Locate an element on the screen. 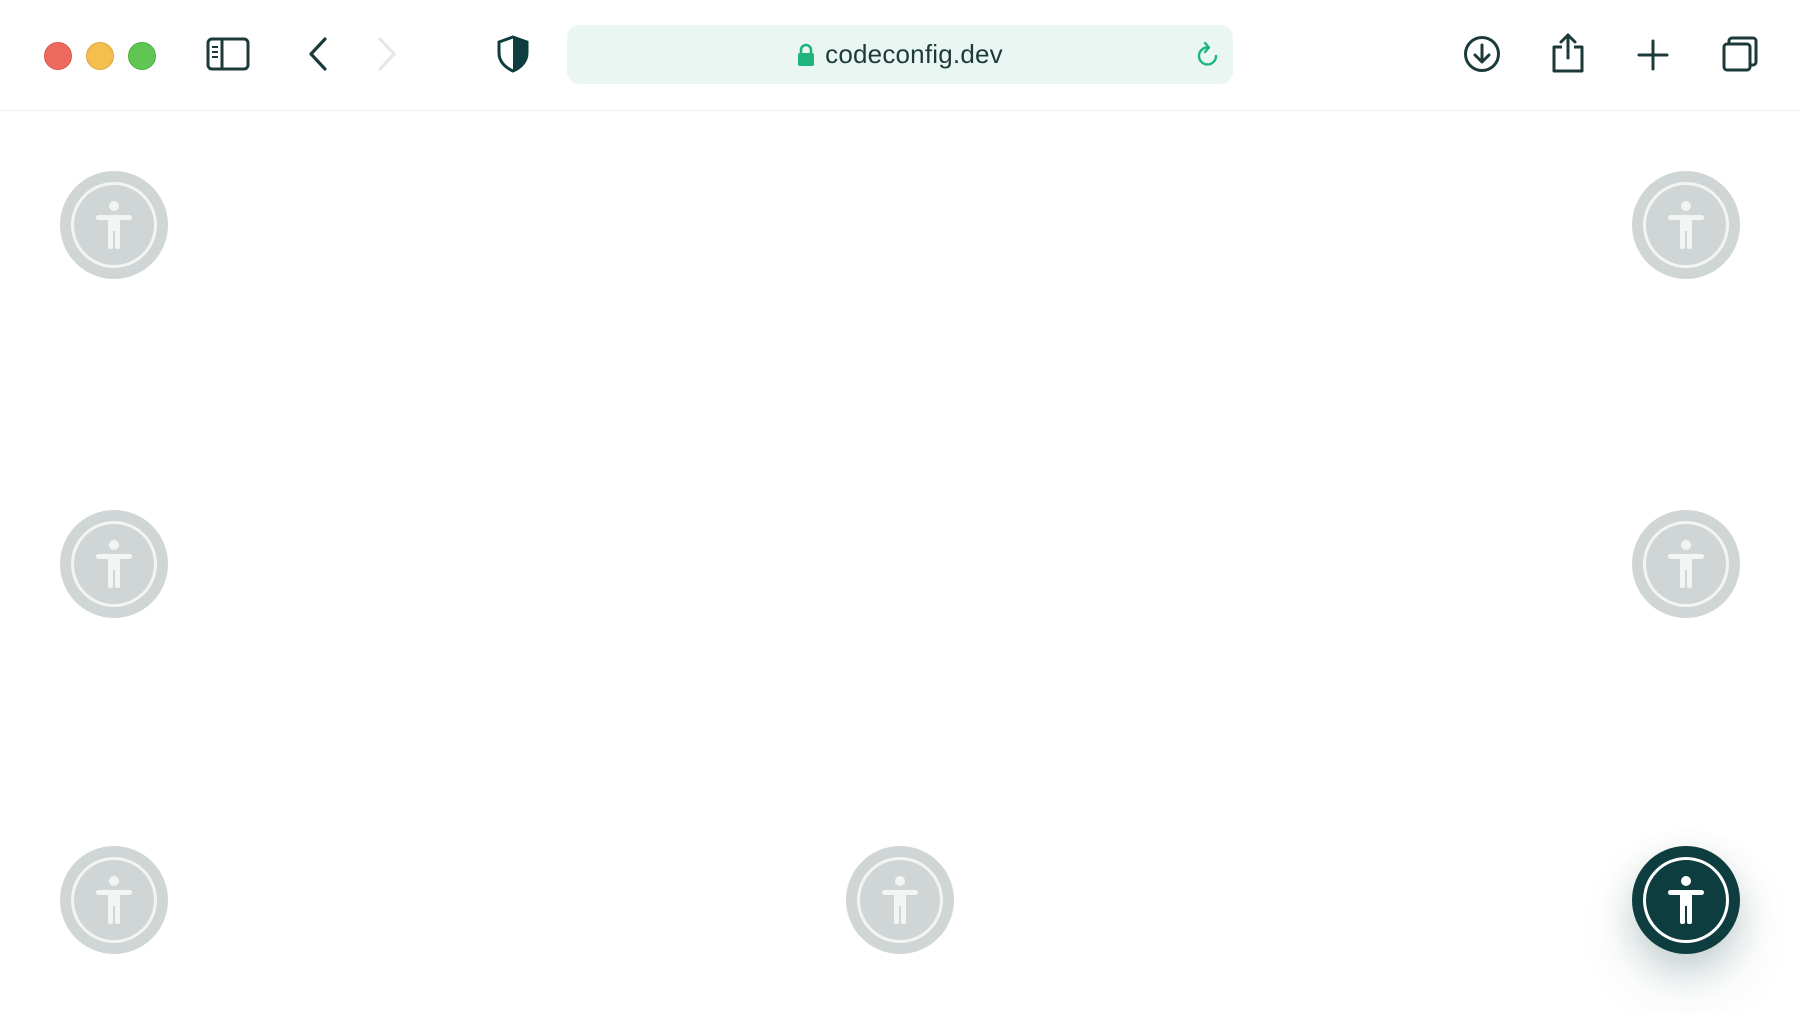  share-button is located at coordinates (1568, 53).